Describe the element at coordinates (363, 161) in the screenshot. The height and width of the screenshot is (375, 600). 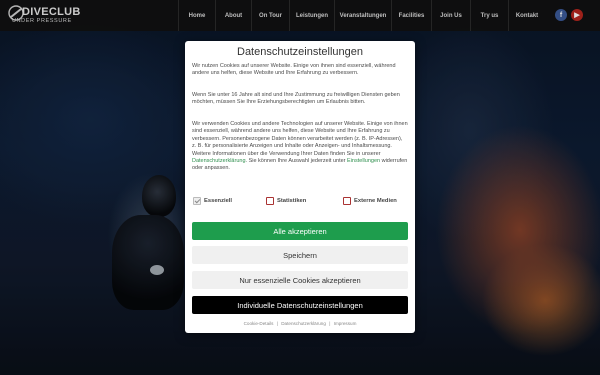
I see `settings-link: Einstellungen` at that location.